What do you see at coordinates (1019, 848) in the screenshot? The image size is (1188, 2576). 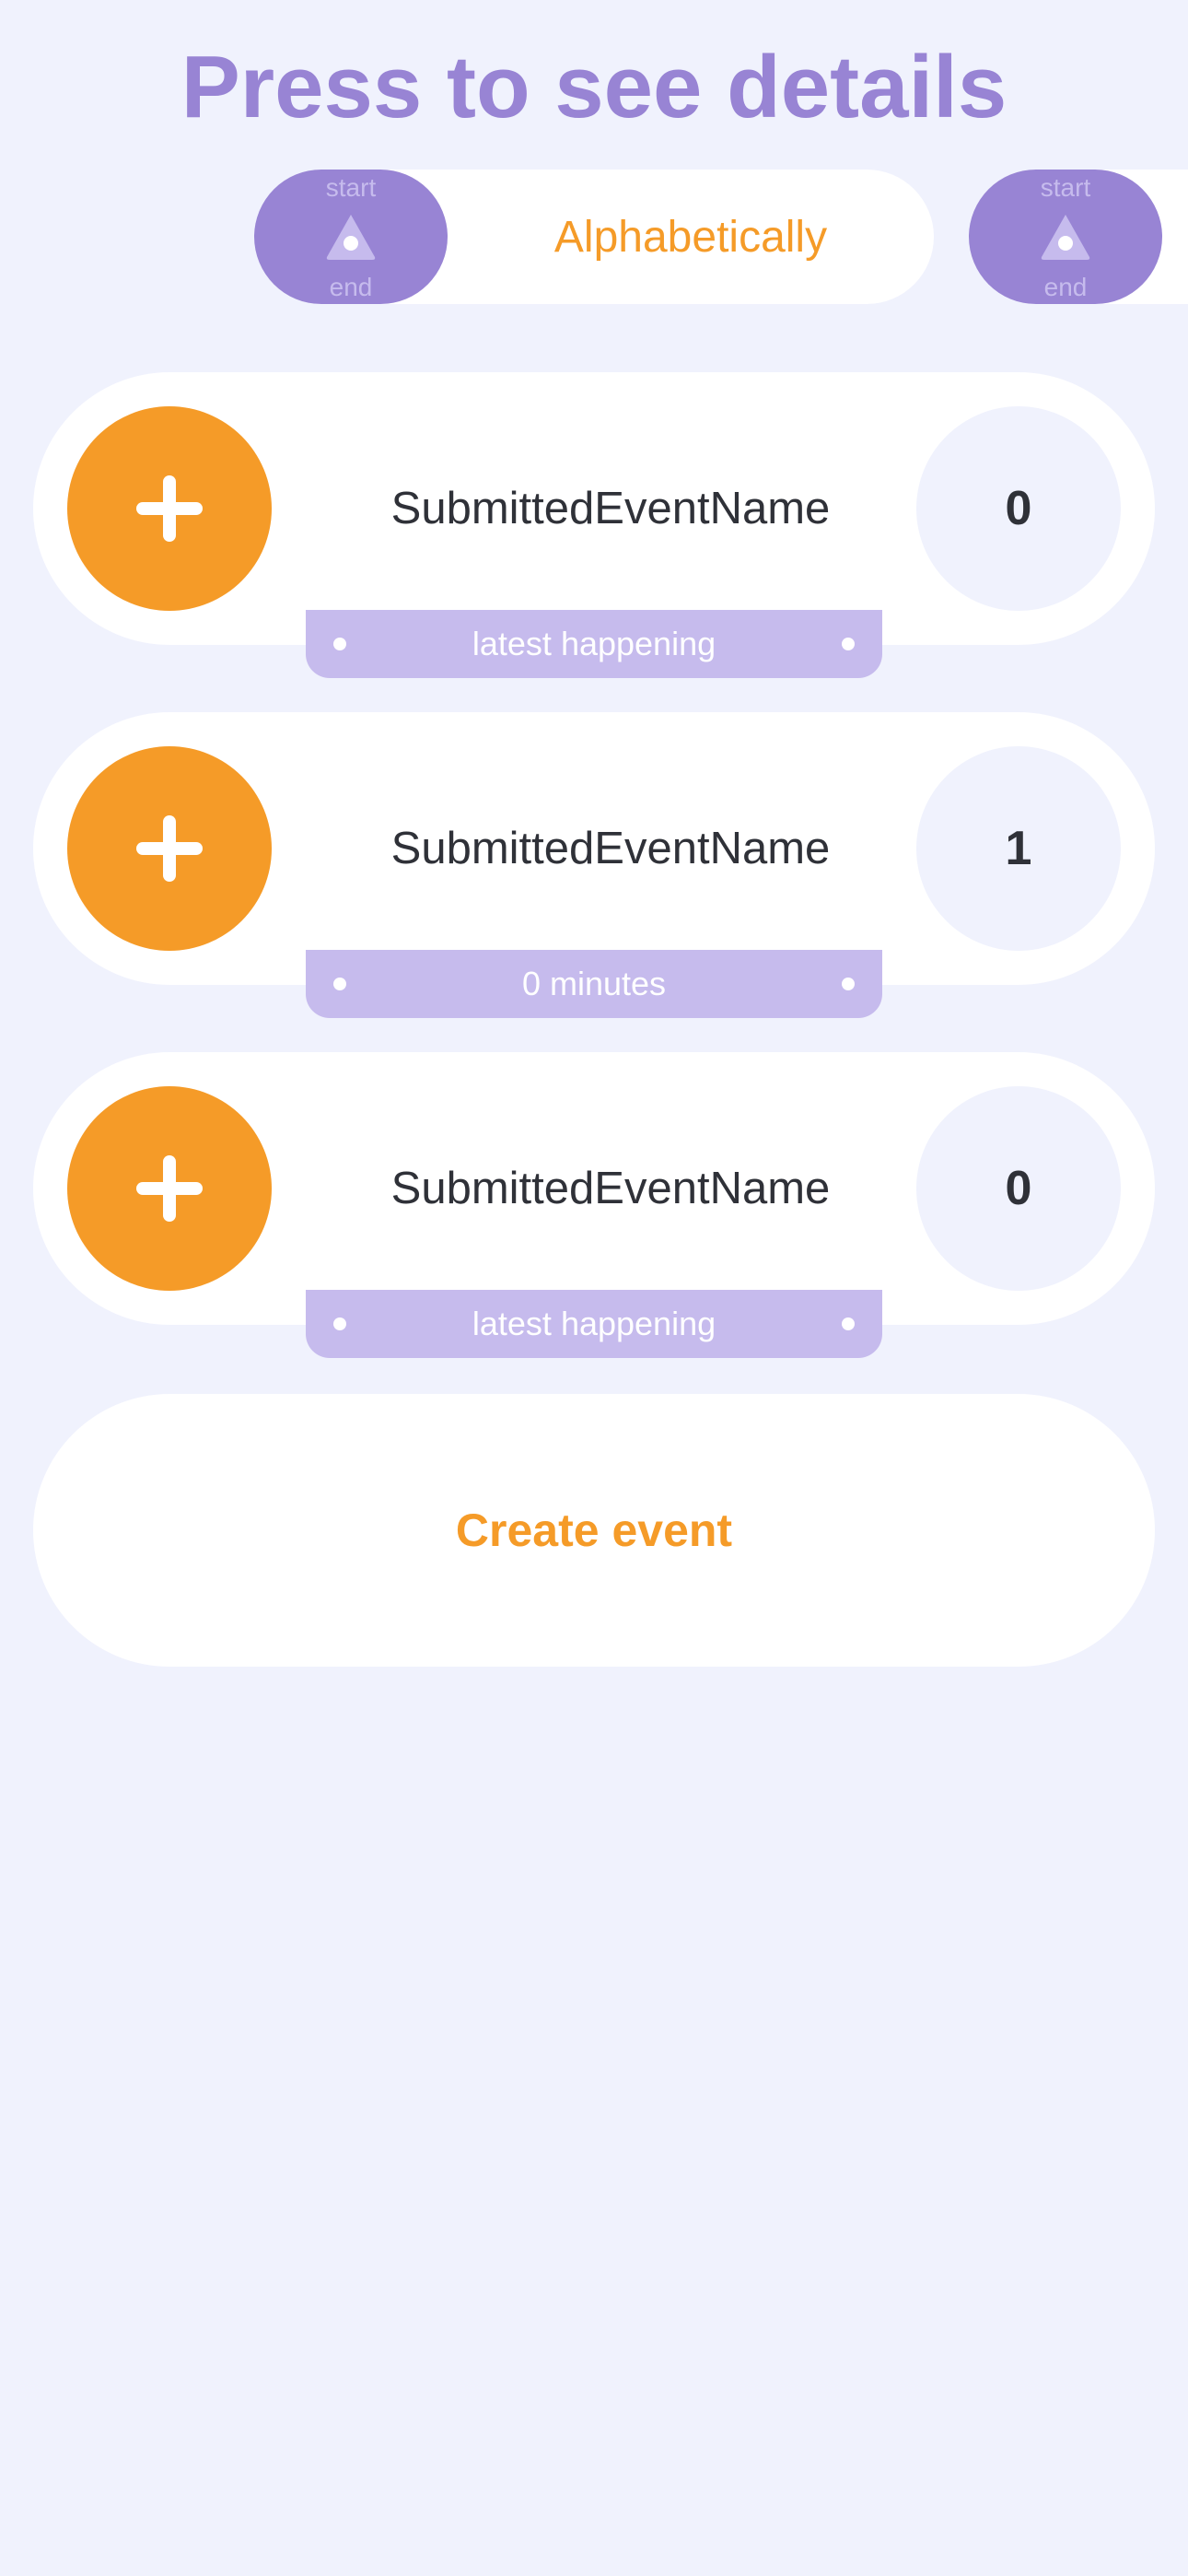 I see `event-count: 1` at bounding box center [1019, 848].